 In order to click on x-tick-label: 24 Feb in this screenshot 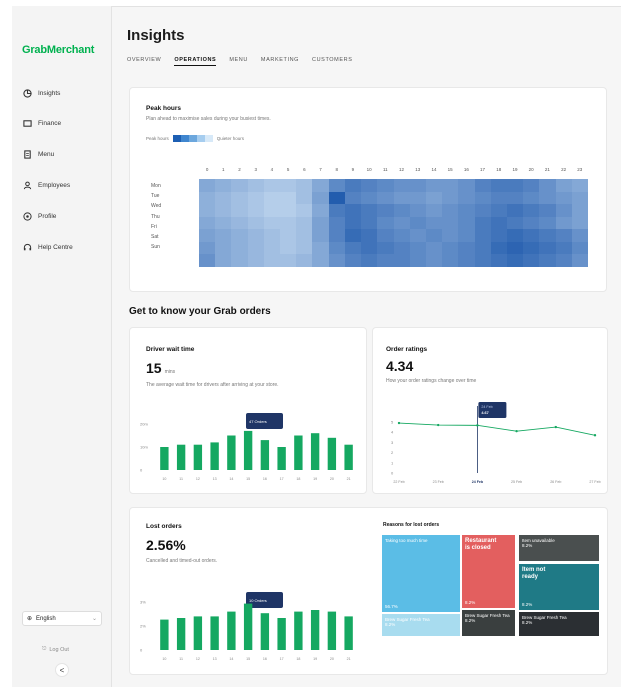, I will do `click(478, 482)`.